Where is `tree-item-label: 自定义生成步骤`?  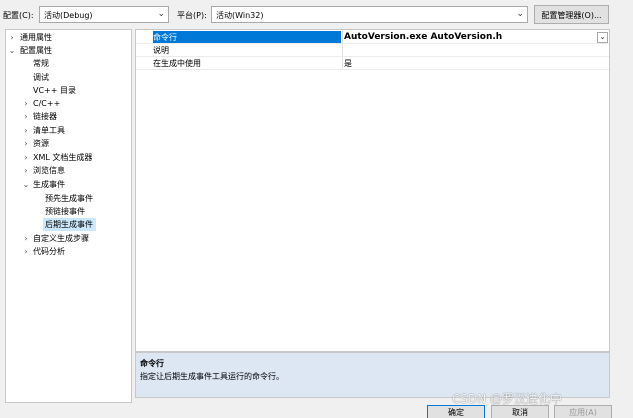 tree-item-label: 自定义生成步骤 is located at coordinates (61, 238).